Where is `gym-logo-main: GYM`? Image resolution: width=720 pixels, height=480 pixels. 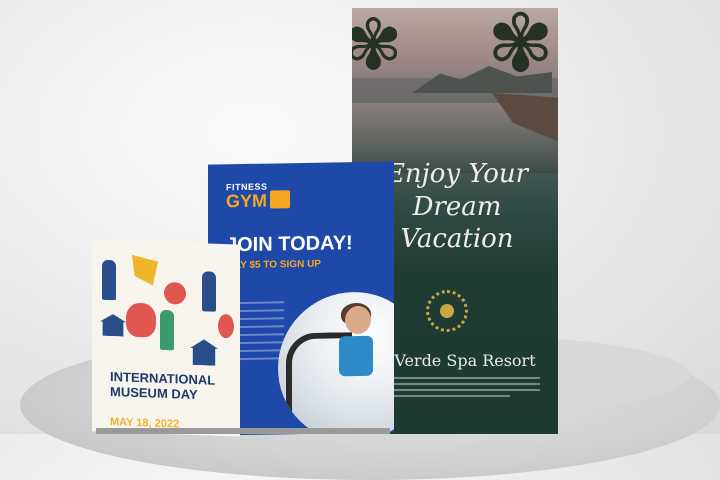
gym-logo-main: GYM is located at coordinates (247, 201).